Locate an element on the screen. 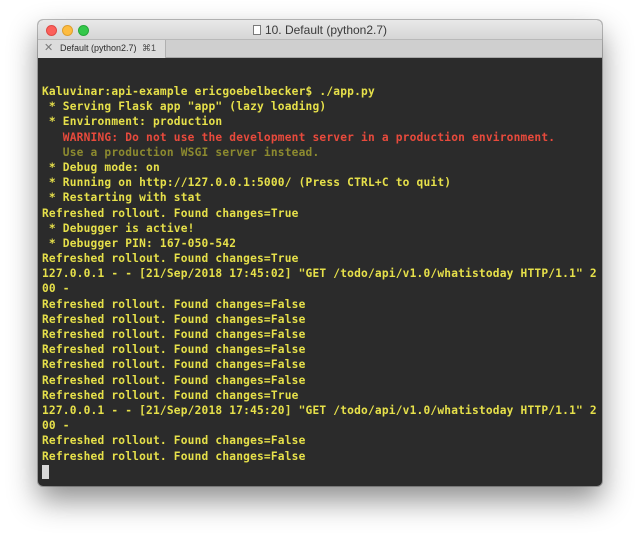 Image resolution: width=640 pixels, height=540 pixels. document-icon is located at coordinates (256, 30).